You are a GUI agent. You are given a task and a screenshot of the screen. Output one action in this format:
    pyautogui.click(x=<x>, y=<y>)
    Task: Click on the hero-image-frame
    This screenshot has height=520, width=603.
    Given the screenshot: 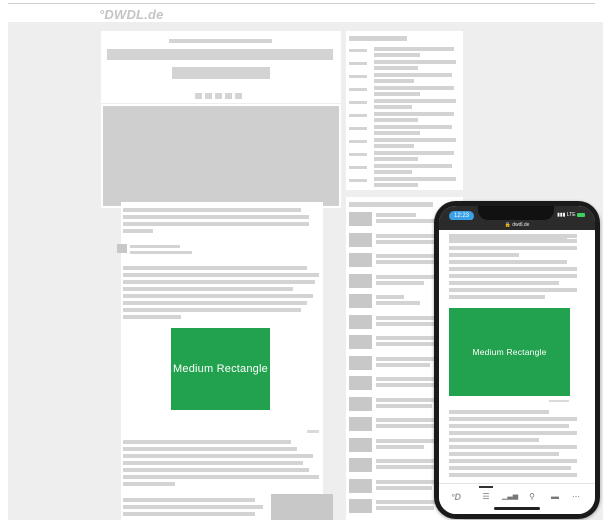 What is the action you would take?
    pyautogui.click(x=221, y=156)
    